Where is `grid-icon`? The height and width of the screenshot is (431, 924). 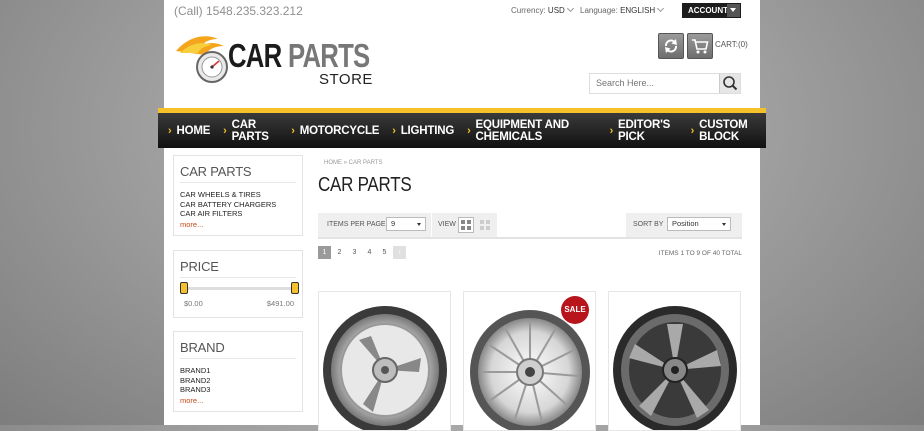 grid-icon is located at coordinates (466, 225).